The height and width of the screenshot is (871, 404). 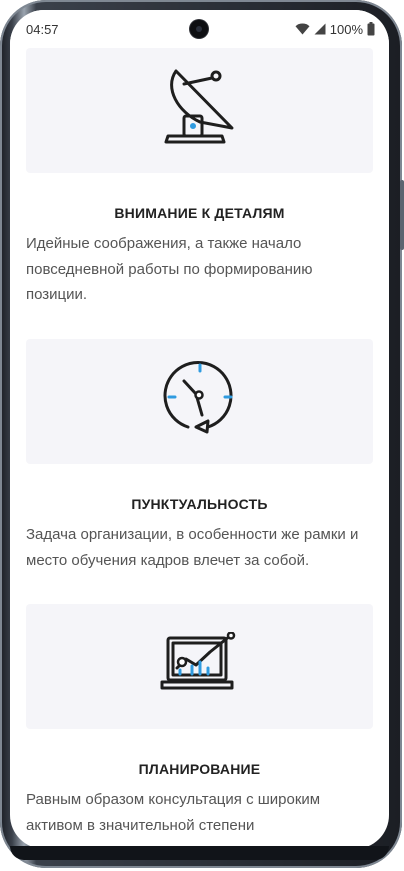 What do you see at coordinates (320, 29) in the screenshot?
I see `signal-icon` at bounding box center [320, 29].